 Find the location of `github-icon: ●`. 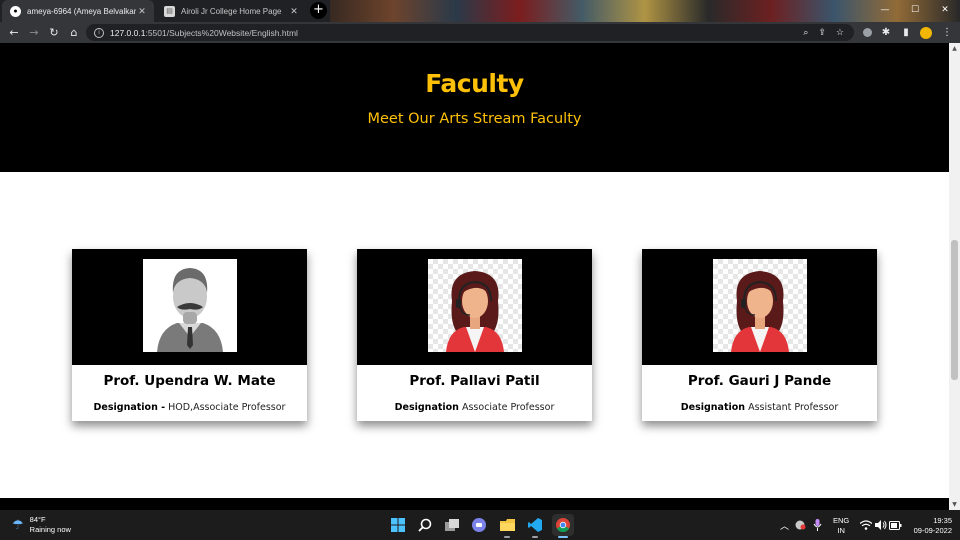

github-icon: ● is located at coordinates (15, 11).